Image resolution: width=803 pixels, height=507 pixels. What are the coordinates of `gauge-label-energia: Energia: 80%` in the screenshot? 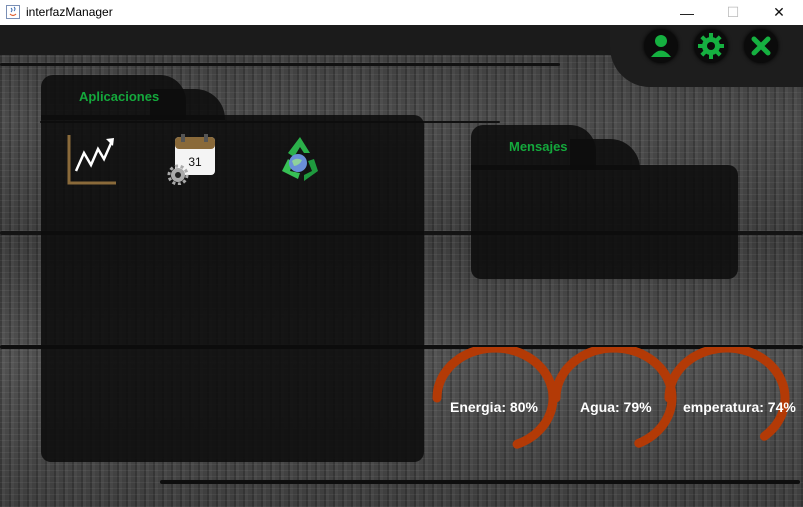 It's located at (494, 407).